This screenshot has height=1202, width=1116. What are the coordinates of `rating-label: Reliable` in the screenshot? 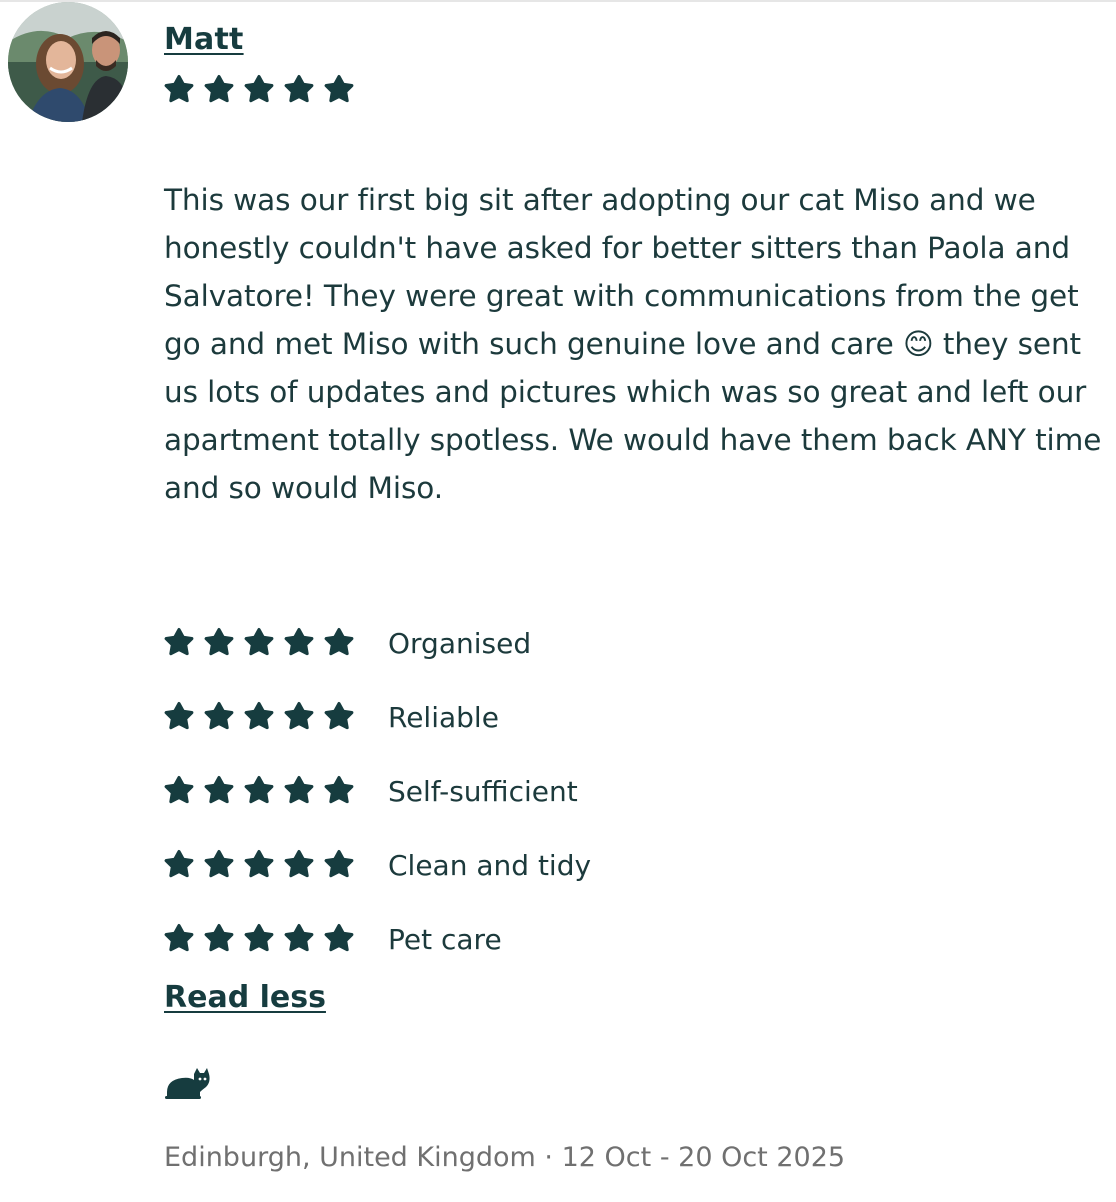 It's located at (443, 717).